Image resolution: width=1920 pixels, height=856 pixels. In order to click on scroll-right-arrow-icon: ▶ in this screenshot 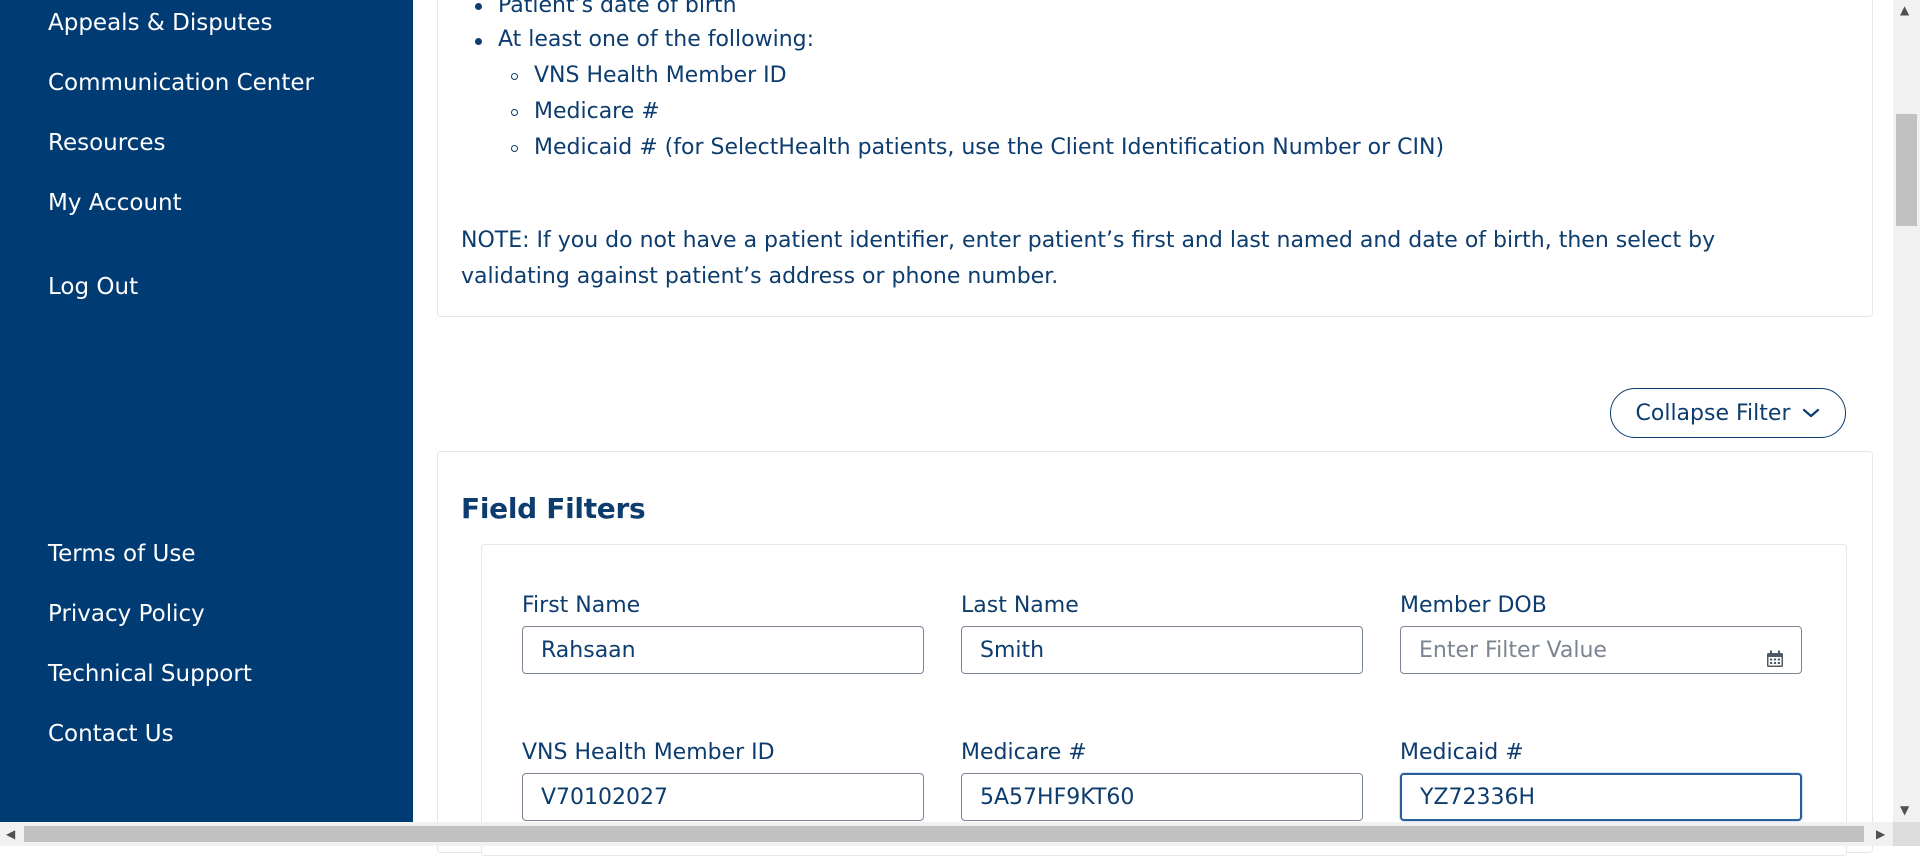, I will do `click(1880, 834)`.